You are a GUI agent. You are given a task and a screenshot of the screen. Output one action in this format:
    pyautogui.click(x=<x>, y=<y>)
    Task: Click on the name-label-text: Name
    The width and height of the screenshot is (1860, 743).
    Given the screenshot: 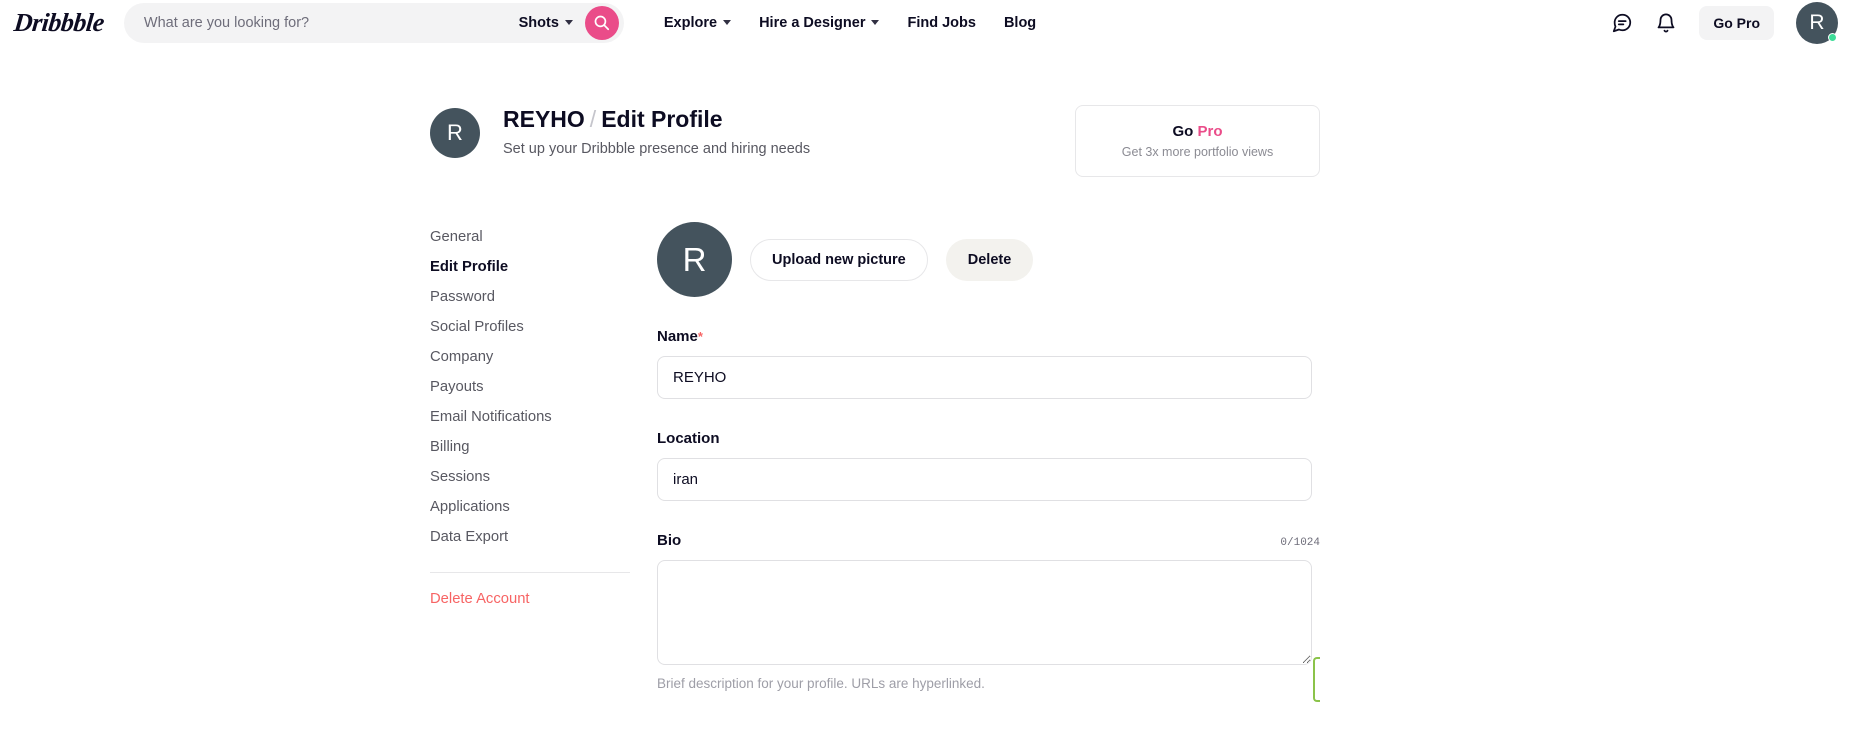 What is the action you would take?
    pyautogui.click(x=677, y=336)
    